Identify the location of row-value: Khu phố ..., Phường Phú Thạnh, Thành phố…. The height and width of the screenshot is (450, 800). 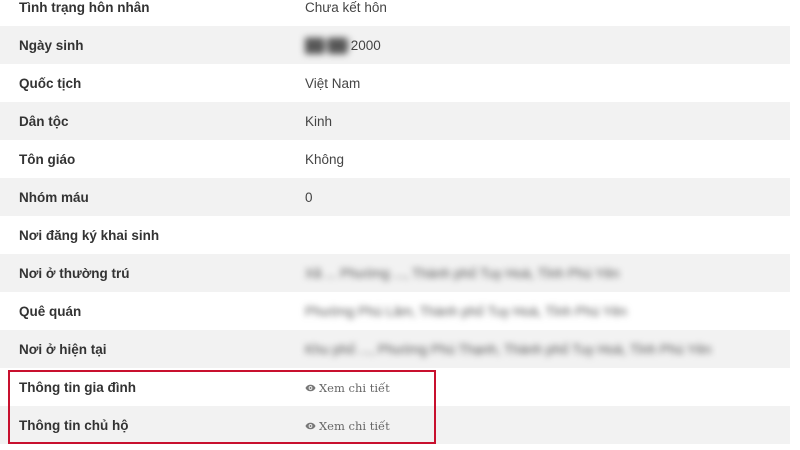
(547, 349).